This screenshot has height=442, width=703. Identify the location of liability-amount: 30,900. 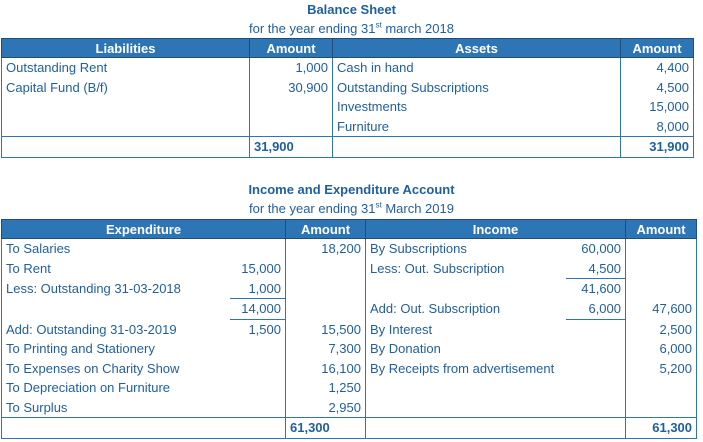
(291, 87).